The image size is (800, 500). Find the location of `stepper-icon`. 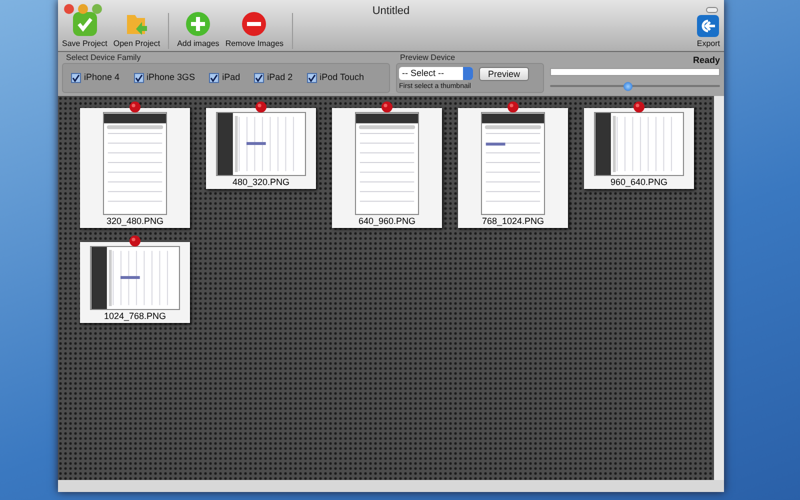

stepper-icon is located at coordinates (468, 73).